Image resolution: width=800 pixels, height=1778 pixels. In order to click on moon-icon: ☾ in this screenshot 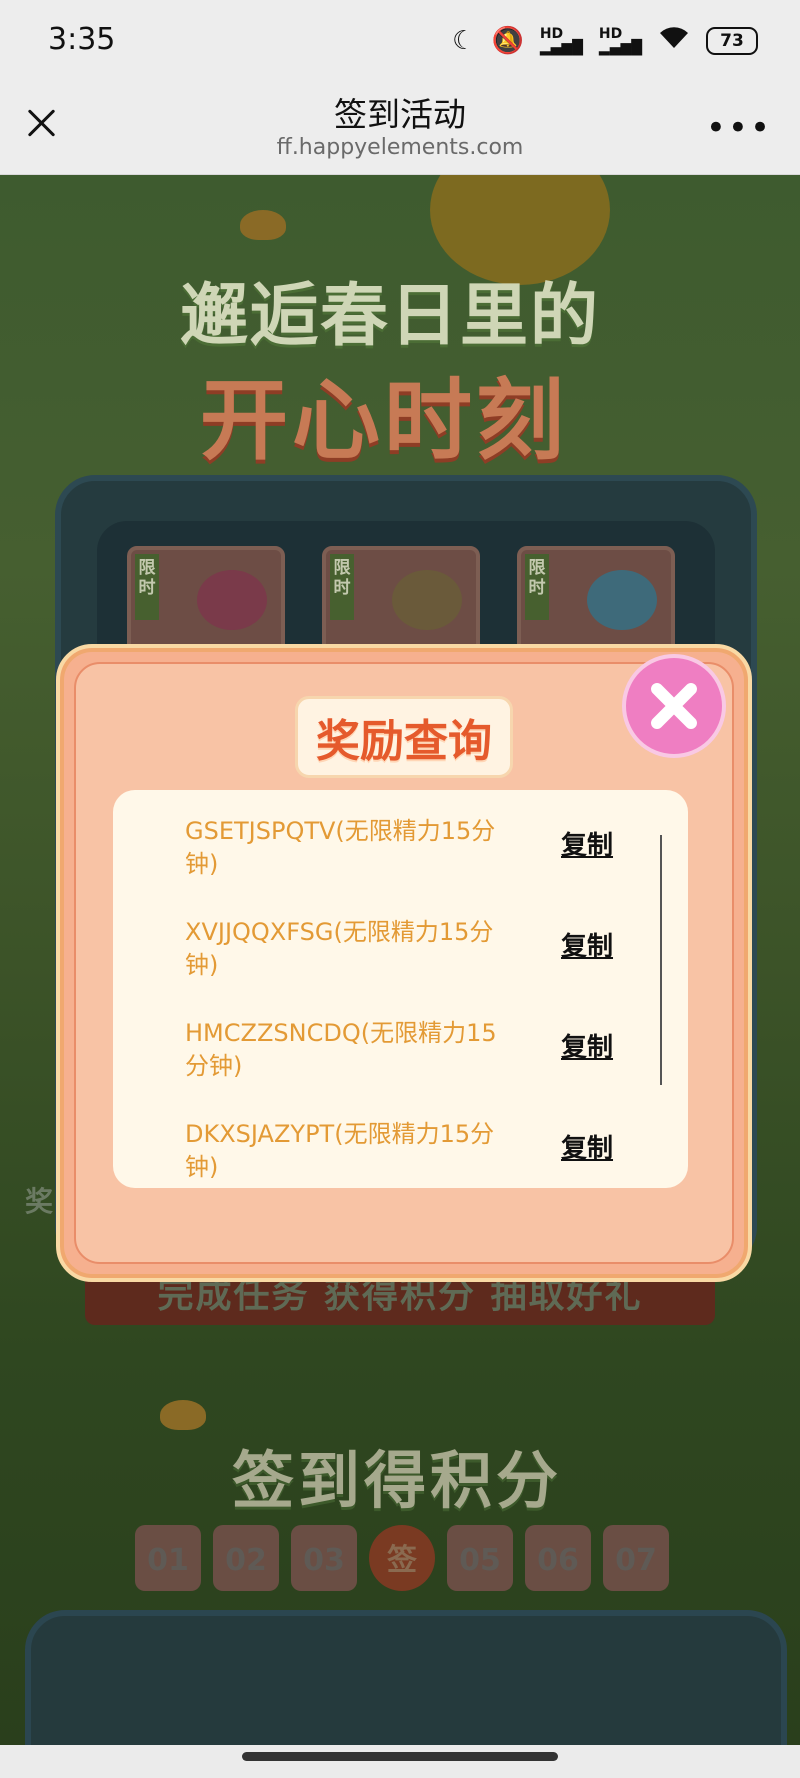, I will do `click(464, 40)`.